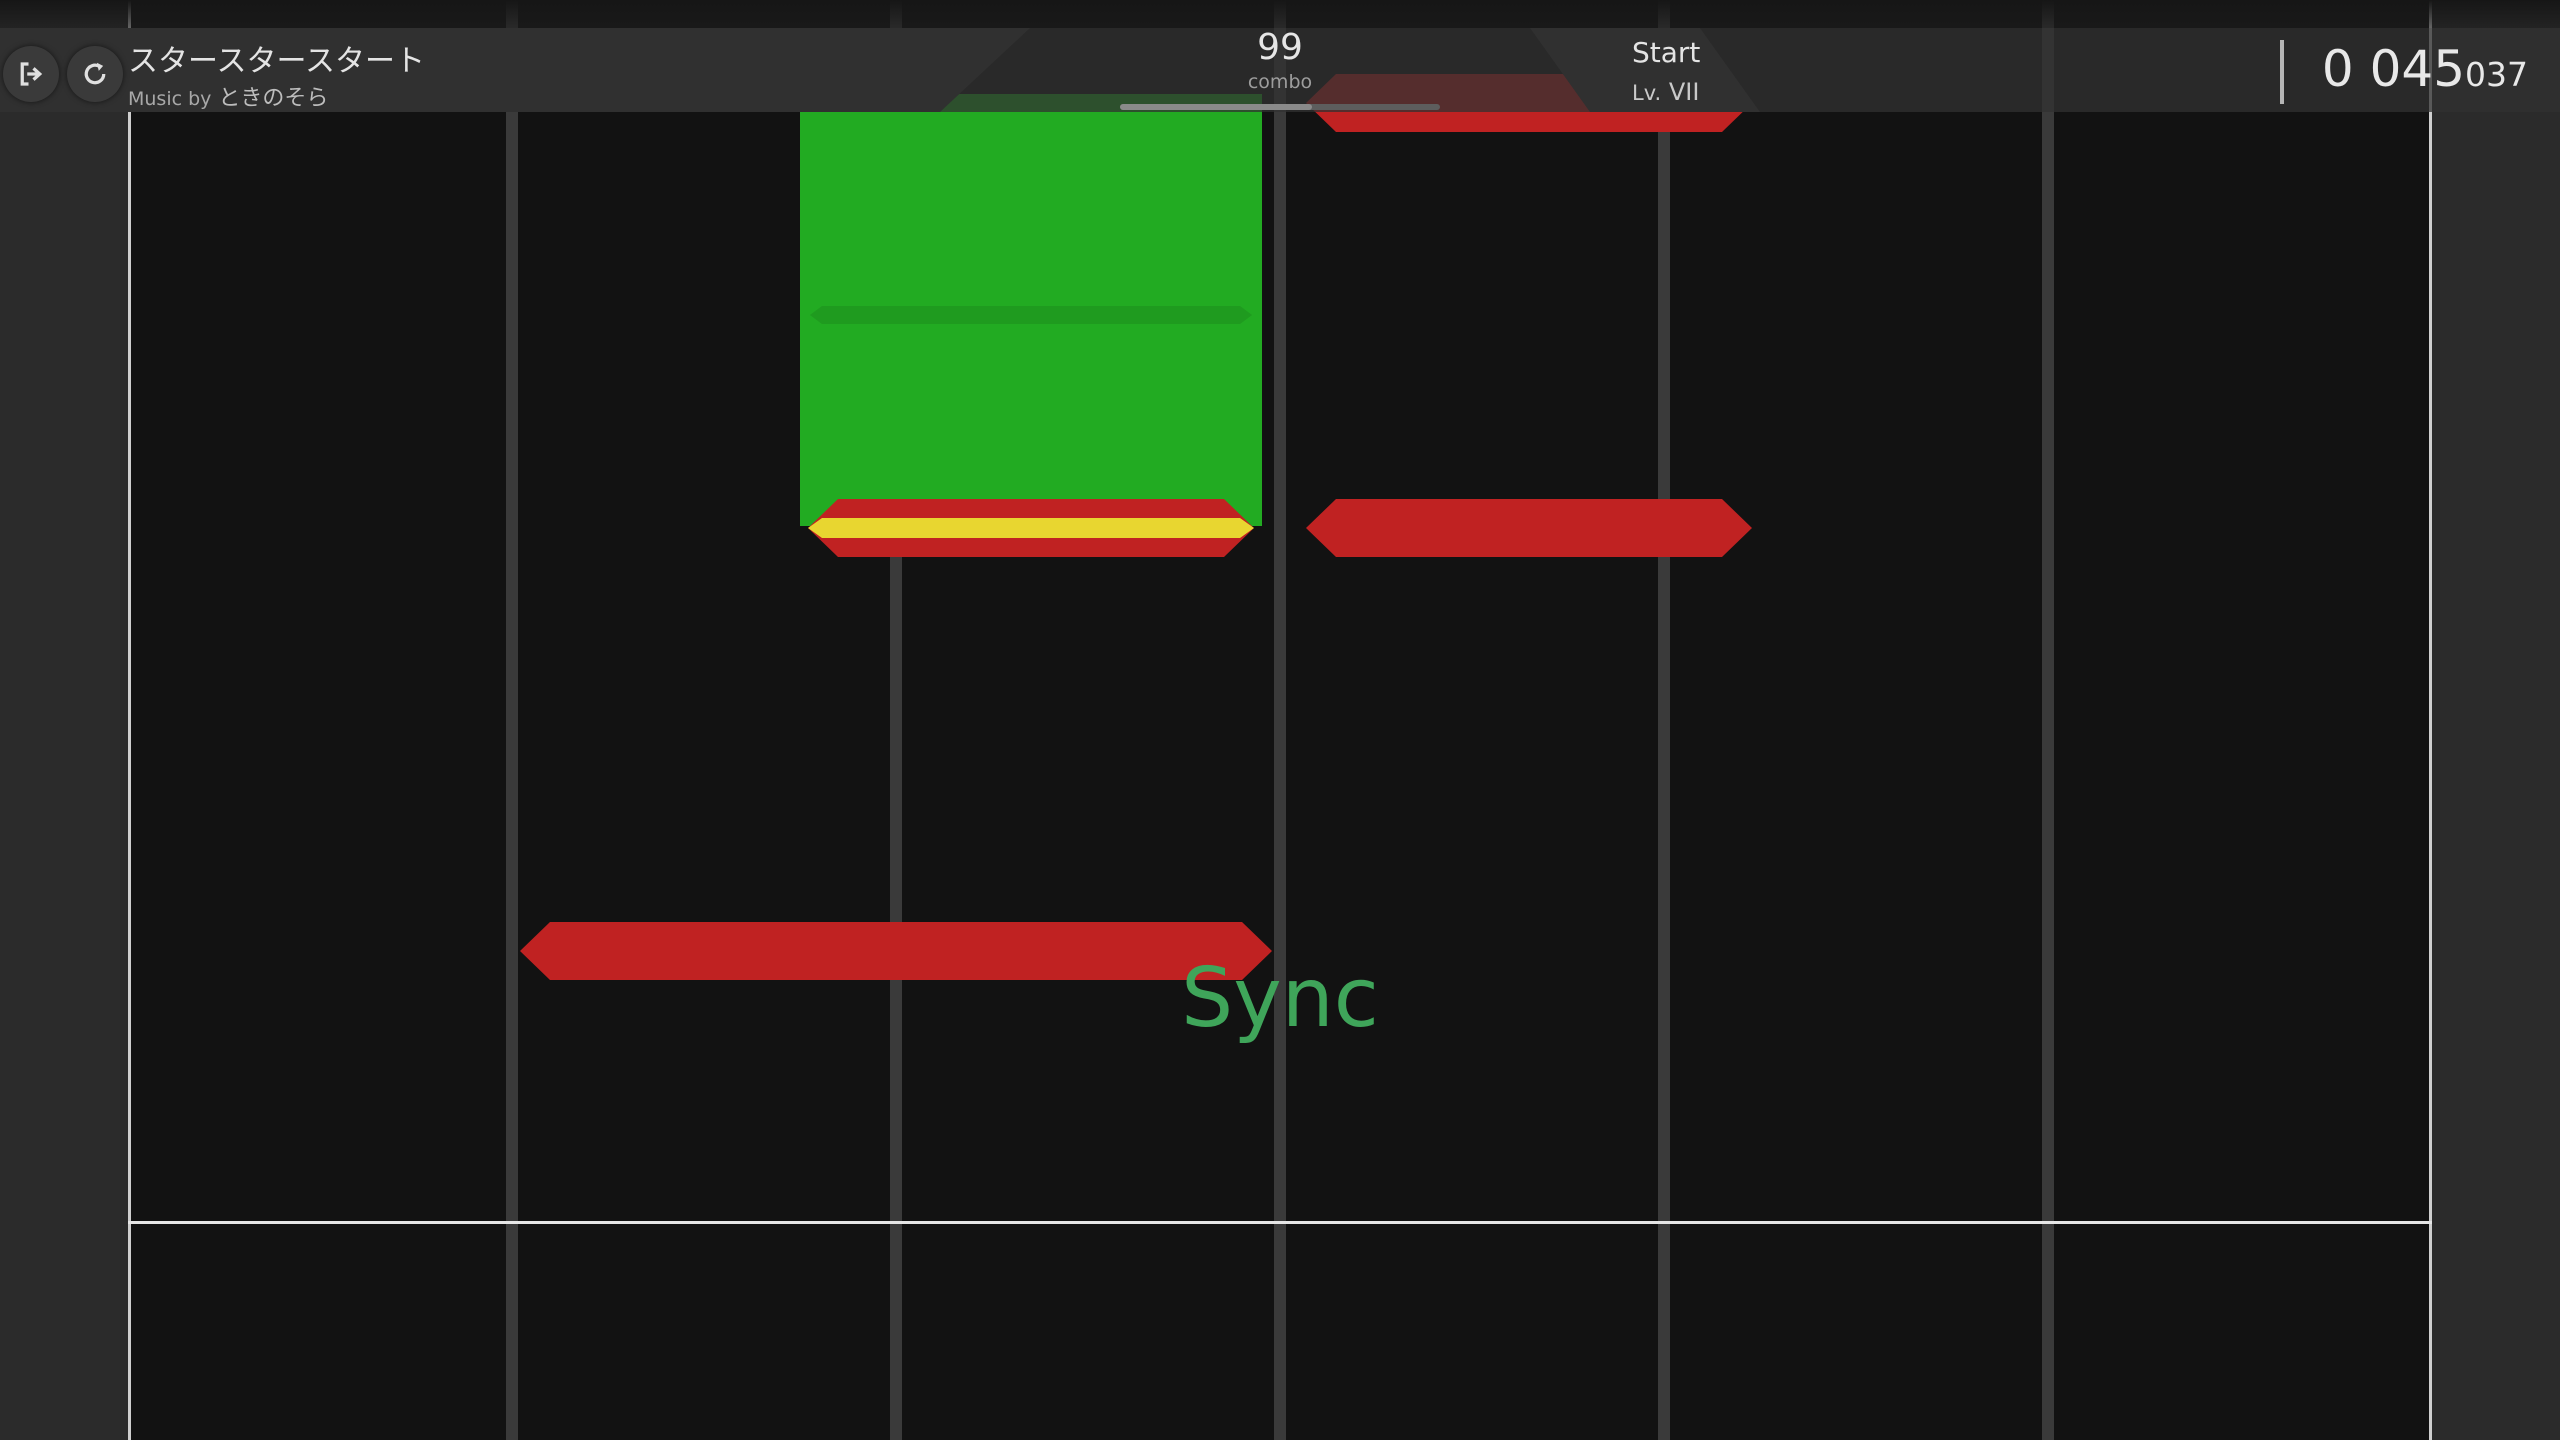 This screenshot has width=2560, height=1440. Describe the element at coordinates (1666, 52) in the screenshot. I see `difficulty-name: Start` at that location.